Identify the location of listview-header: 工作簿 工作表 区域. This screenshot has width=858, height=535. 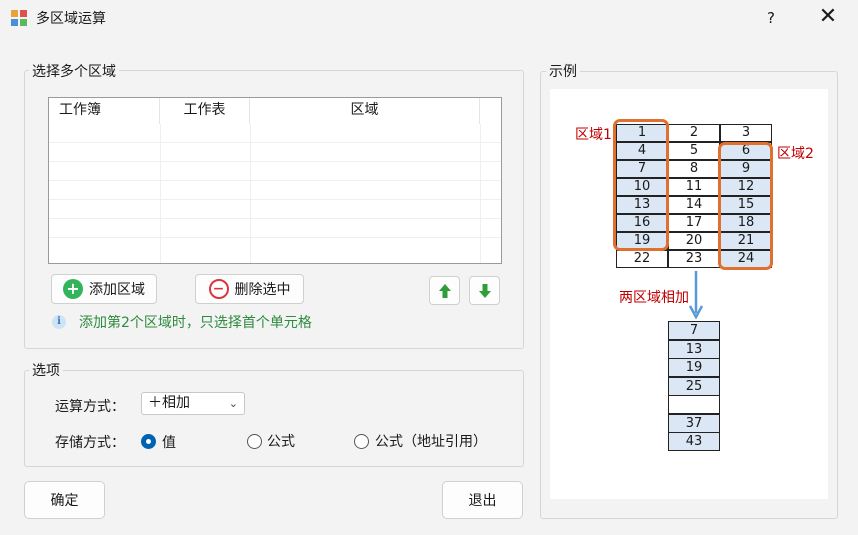
(275, 111).